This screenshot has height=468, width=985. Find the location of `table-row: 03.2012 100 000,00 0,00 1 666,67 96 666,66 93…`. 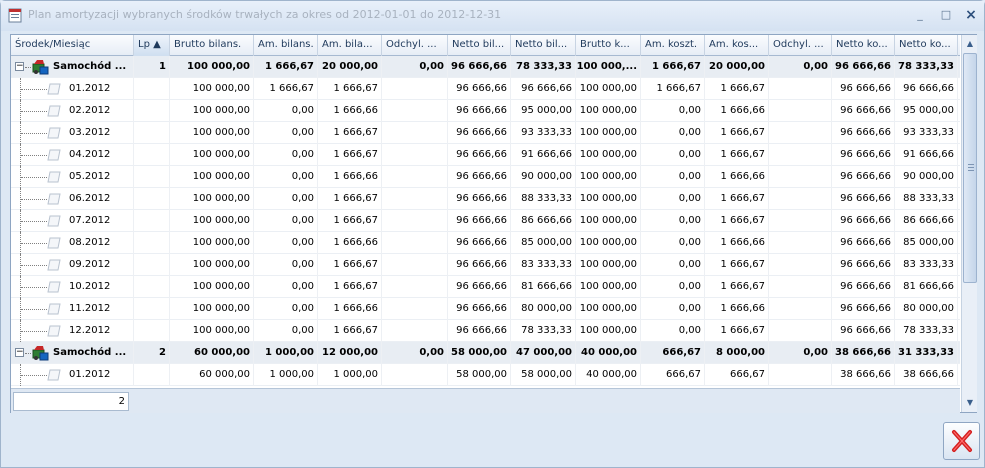

table-row: 03.2012 100 000,00 0,00 1 666,67 96 666,66 93… is located at coordinates (485, 133).